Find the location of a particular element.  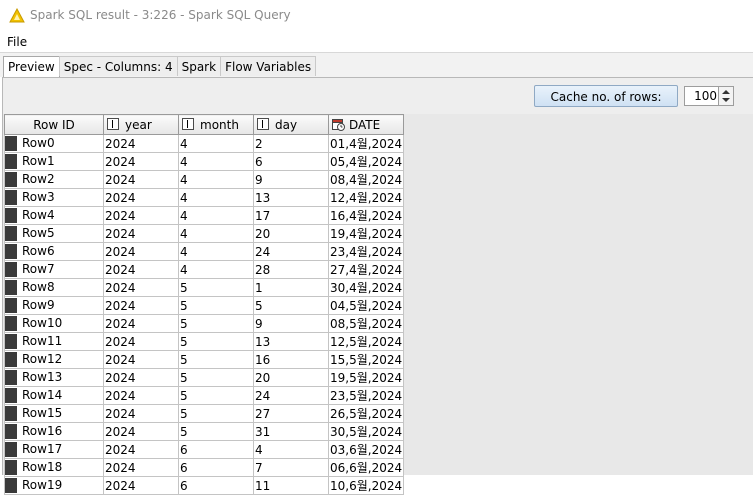

date-cell: 15,5월,2024 is located at coordinates (366, 359).